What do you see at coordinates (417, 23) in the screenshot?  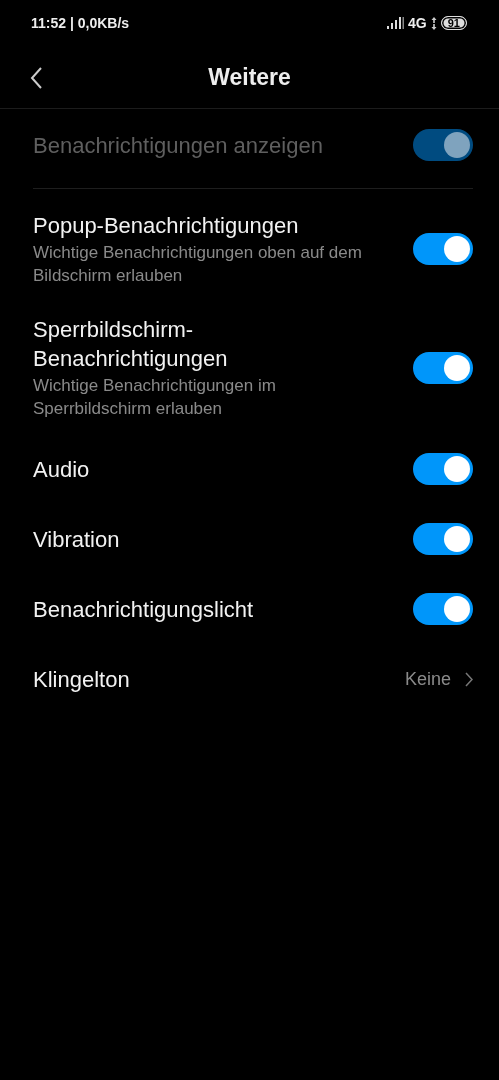 I see `network-label: 4G` at bounding box center [417, 23].